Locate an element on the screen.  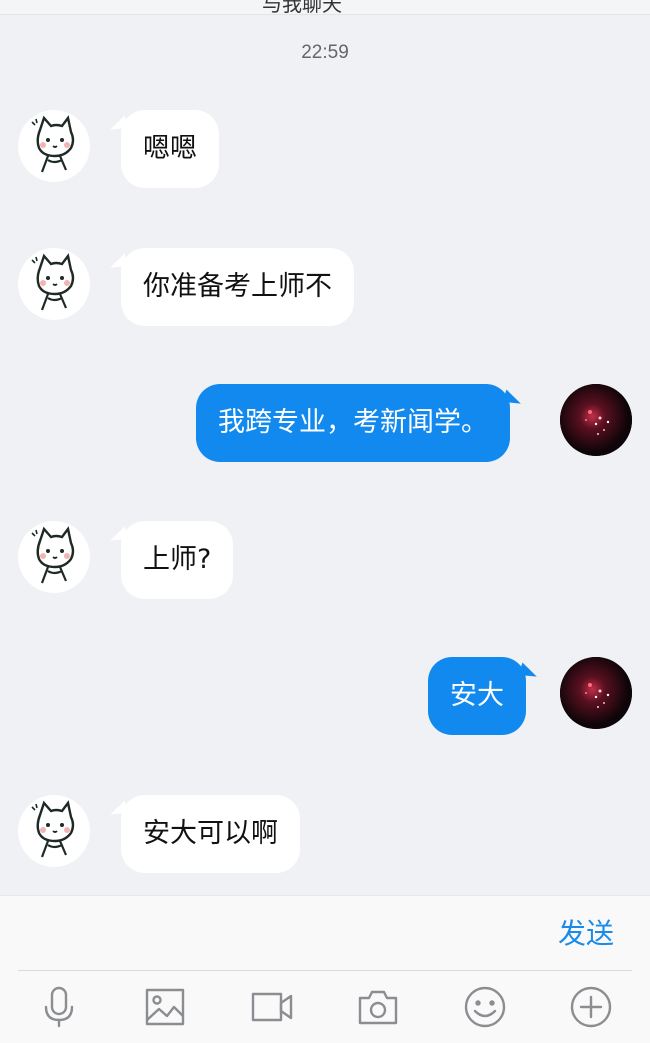
incoming-message-bubble: 安大可以啊 is located at coordinates (210, 834).